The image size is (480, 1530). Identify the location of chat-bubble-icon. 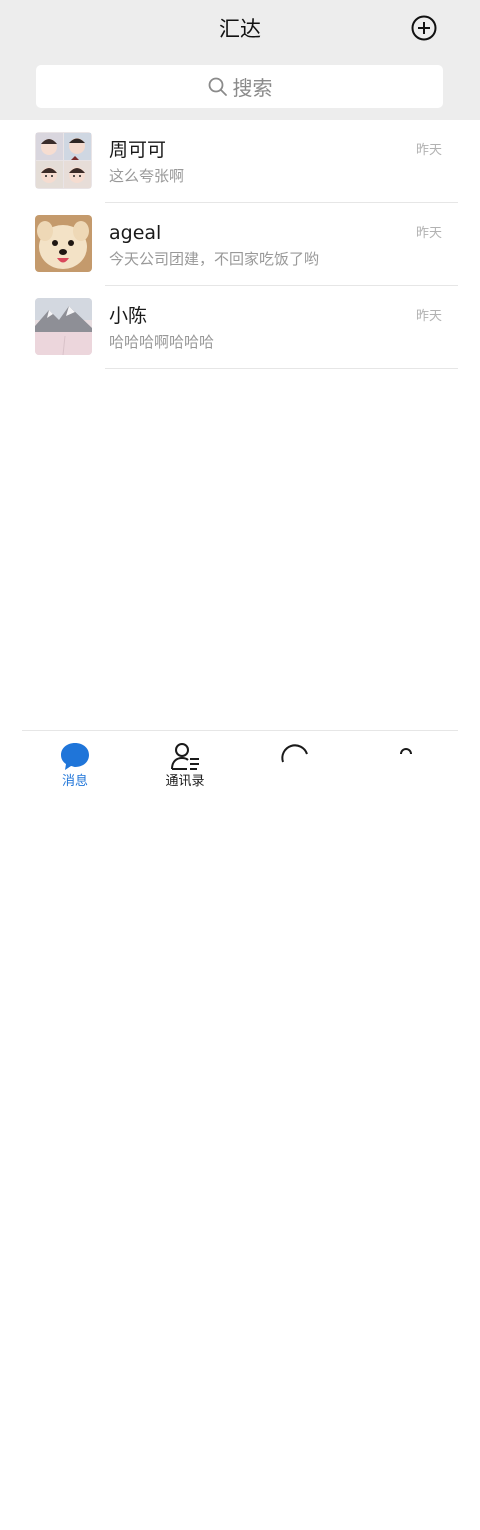
(75, 756).